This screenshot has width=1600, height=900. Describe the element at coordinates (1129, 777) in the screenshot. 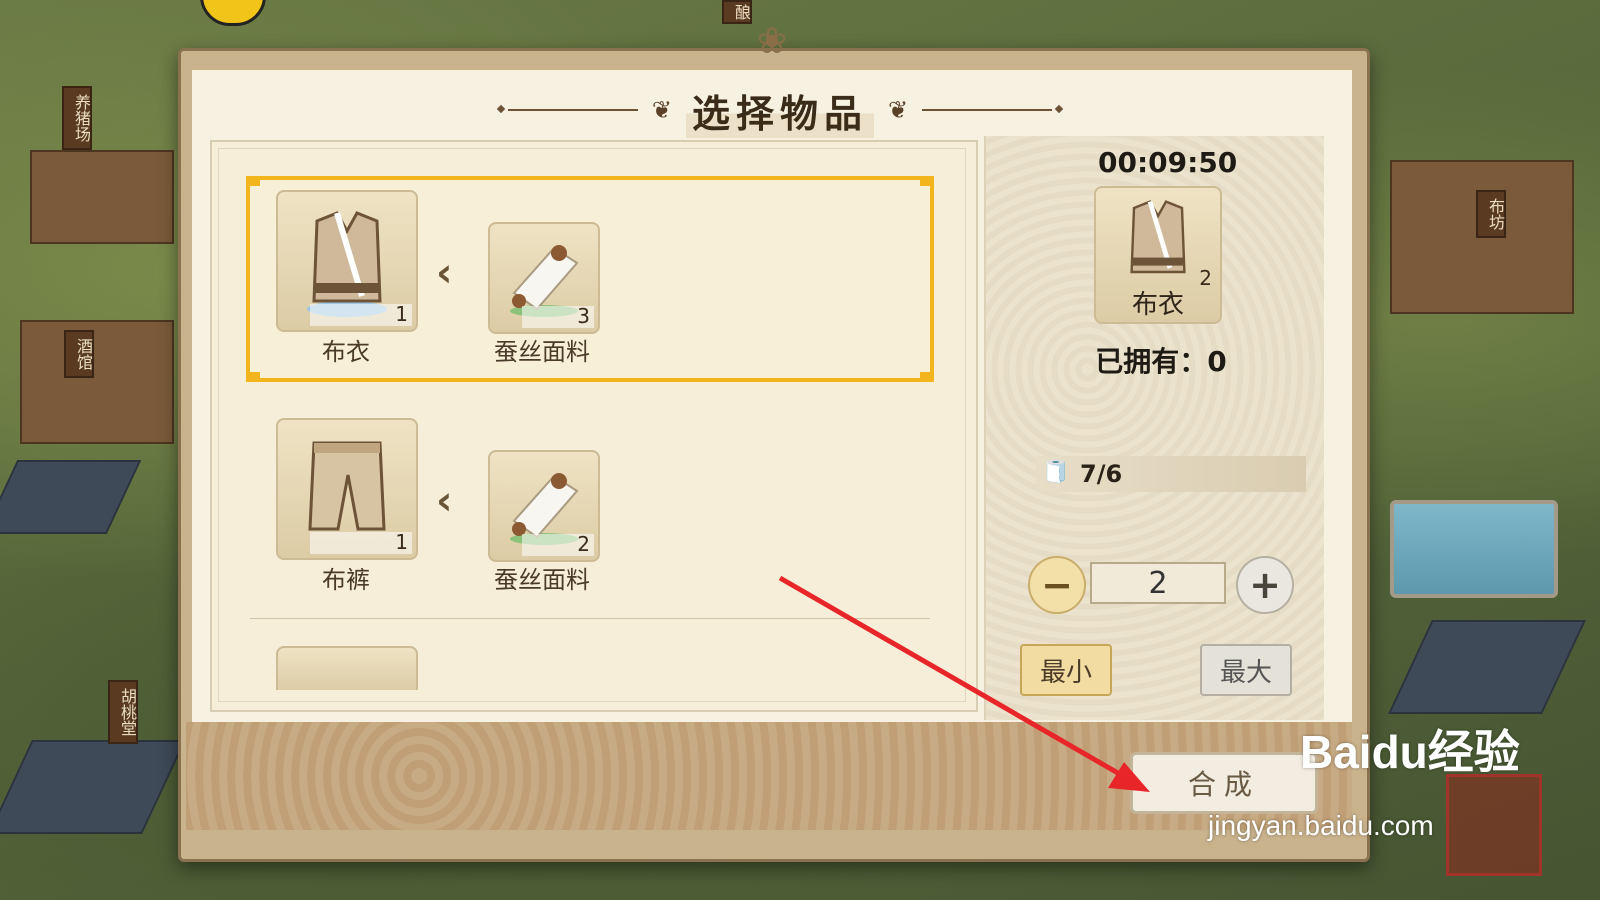

I see `annotation-arrowhead` at that location.